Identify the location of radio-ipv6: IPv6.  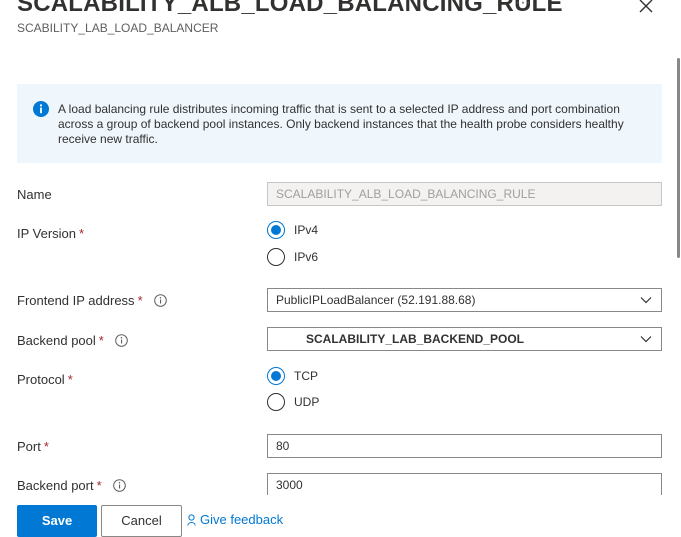
(292, 257).